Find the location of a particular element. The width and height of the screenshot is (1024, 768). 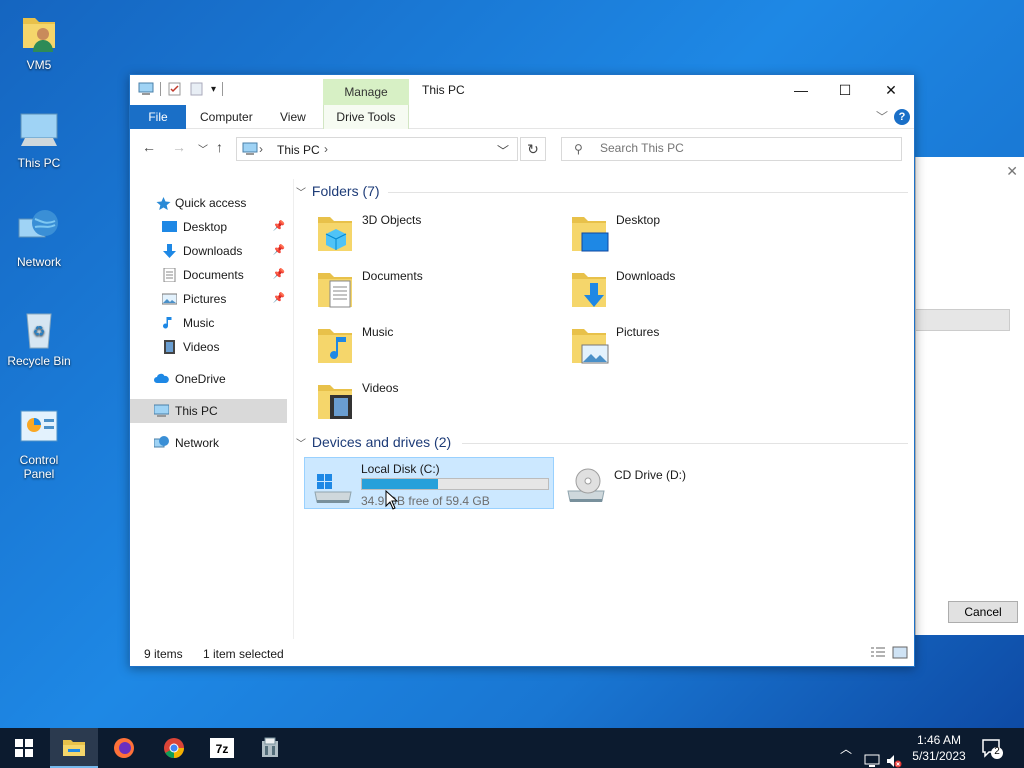

tab-manage: Manage is located at coordinates (366, 92).